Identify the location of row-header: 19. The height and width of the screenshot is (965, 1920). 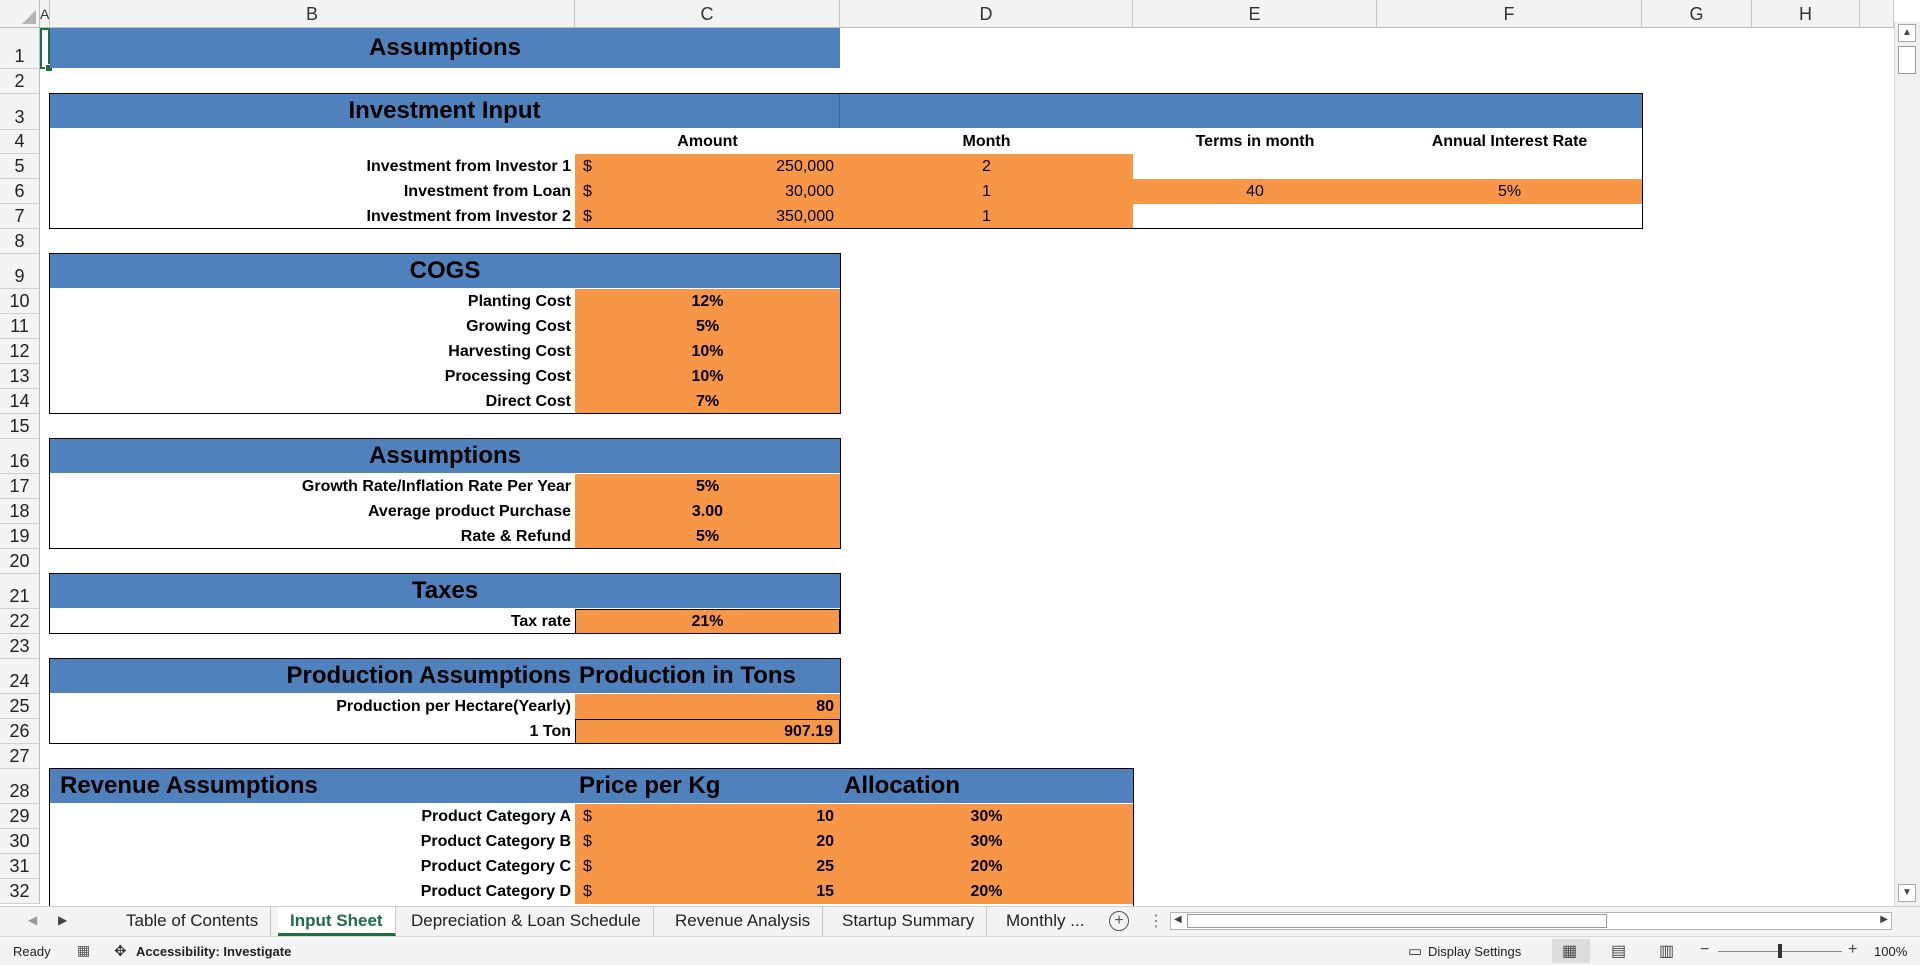
(20, 536).